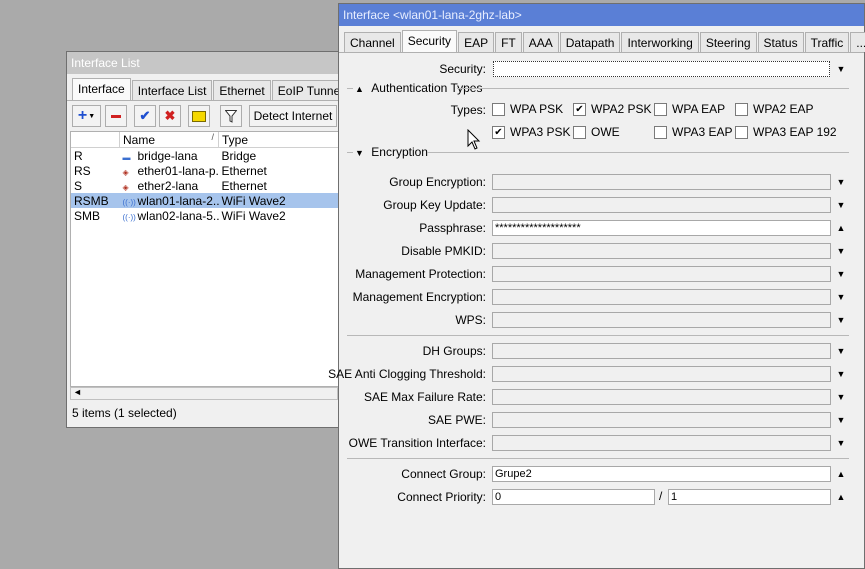 This screenshot has width=865, height=569. I want to click on sae-pwe-field, so click(661, 420).